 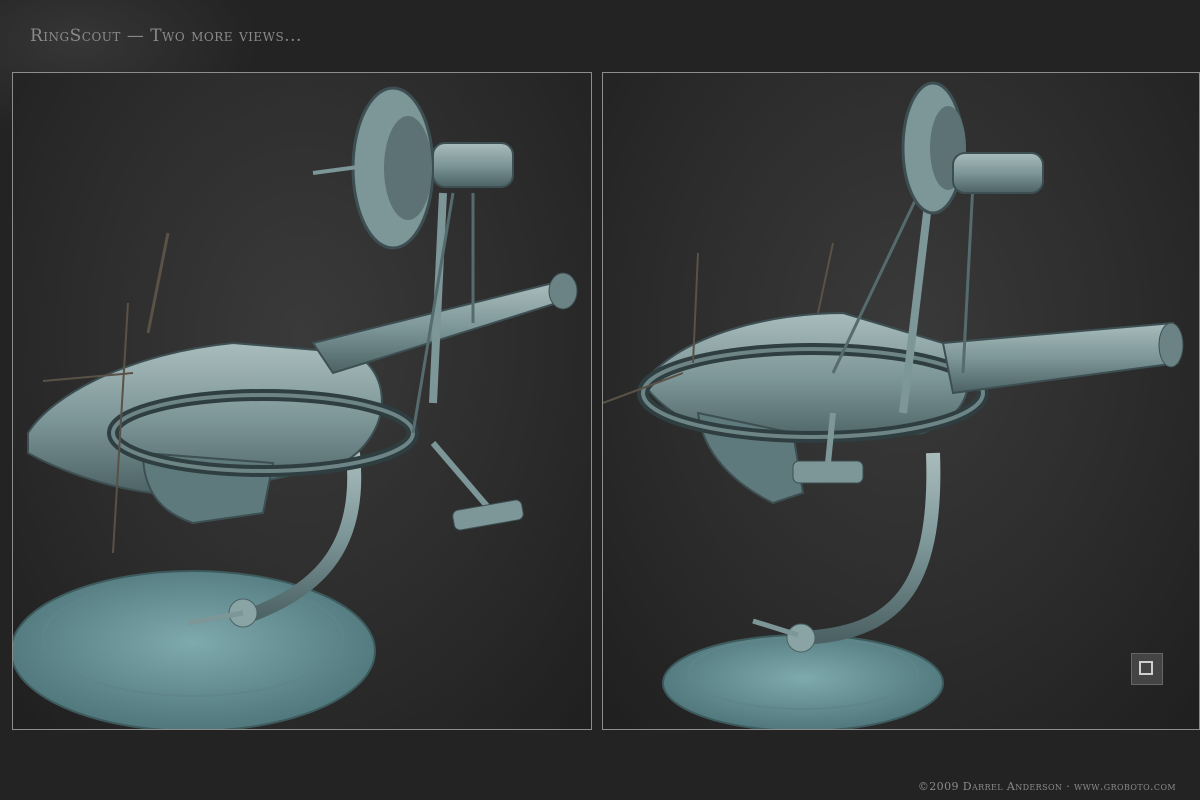 I want to click on groboto-logo-icon, so click(x=1147, y=669).